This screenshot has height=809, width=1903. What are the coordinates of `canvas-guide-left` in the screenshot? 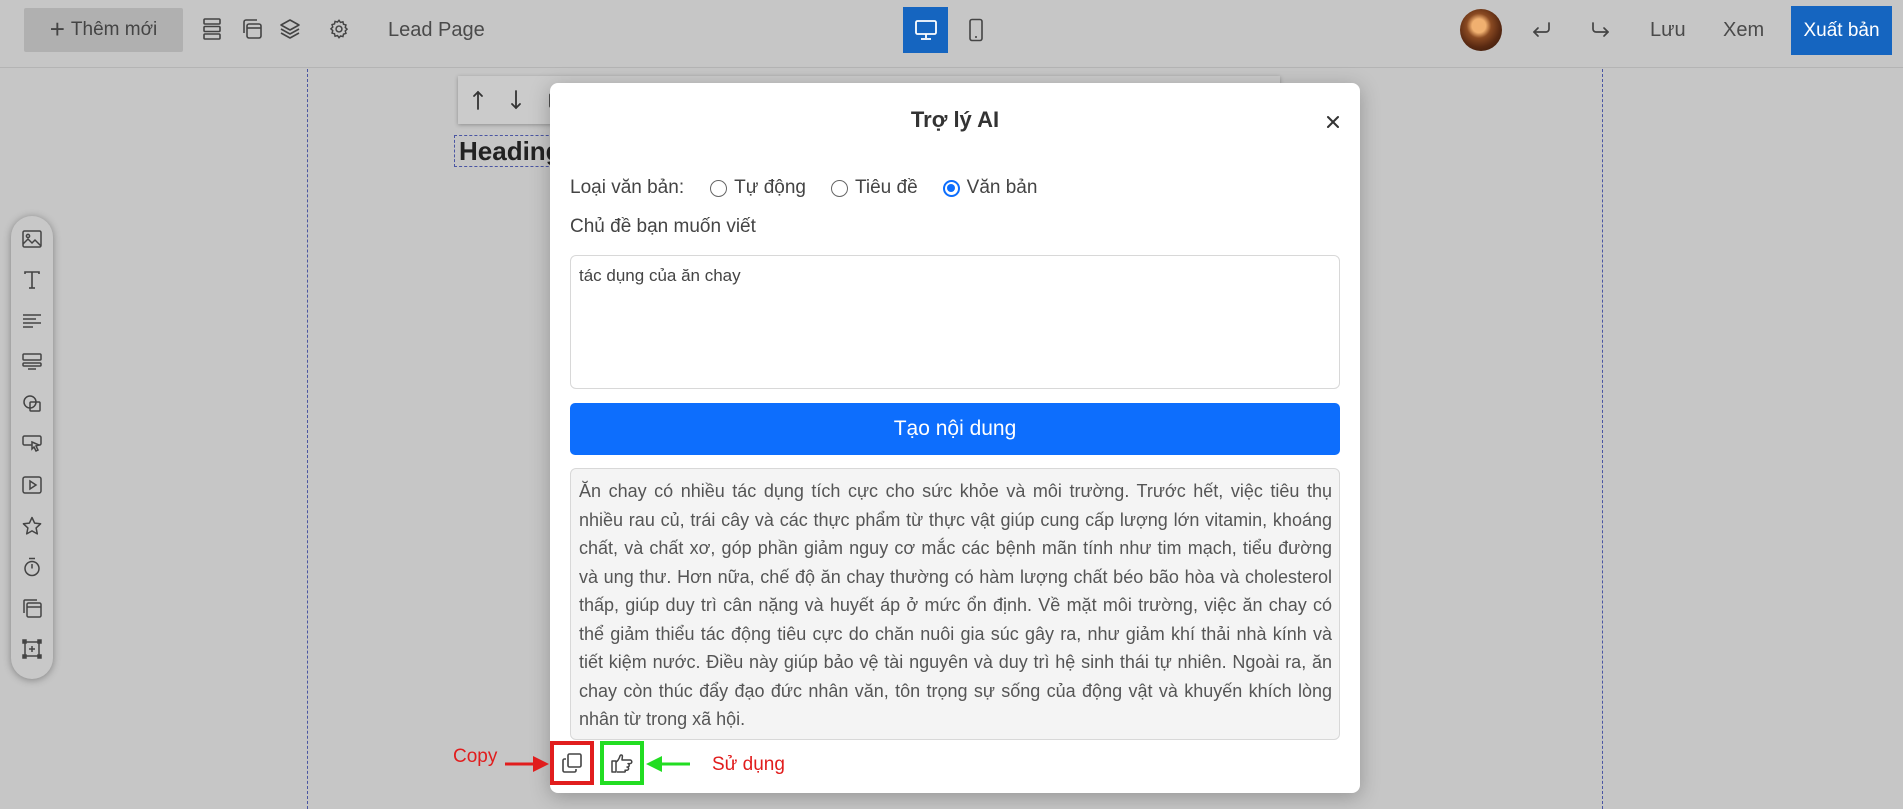 It's located at (307, 439).